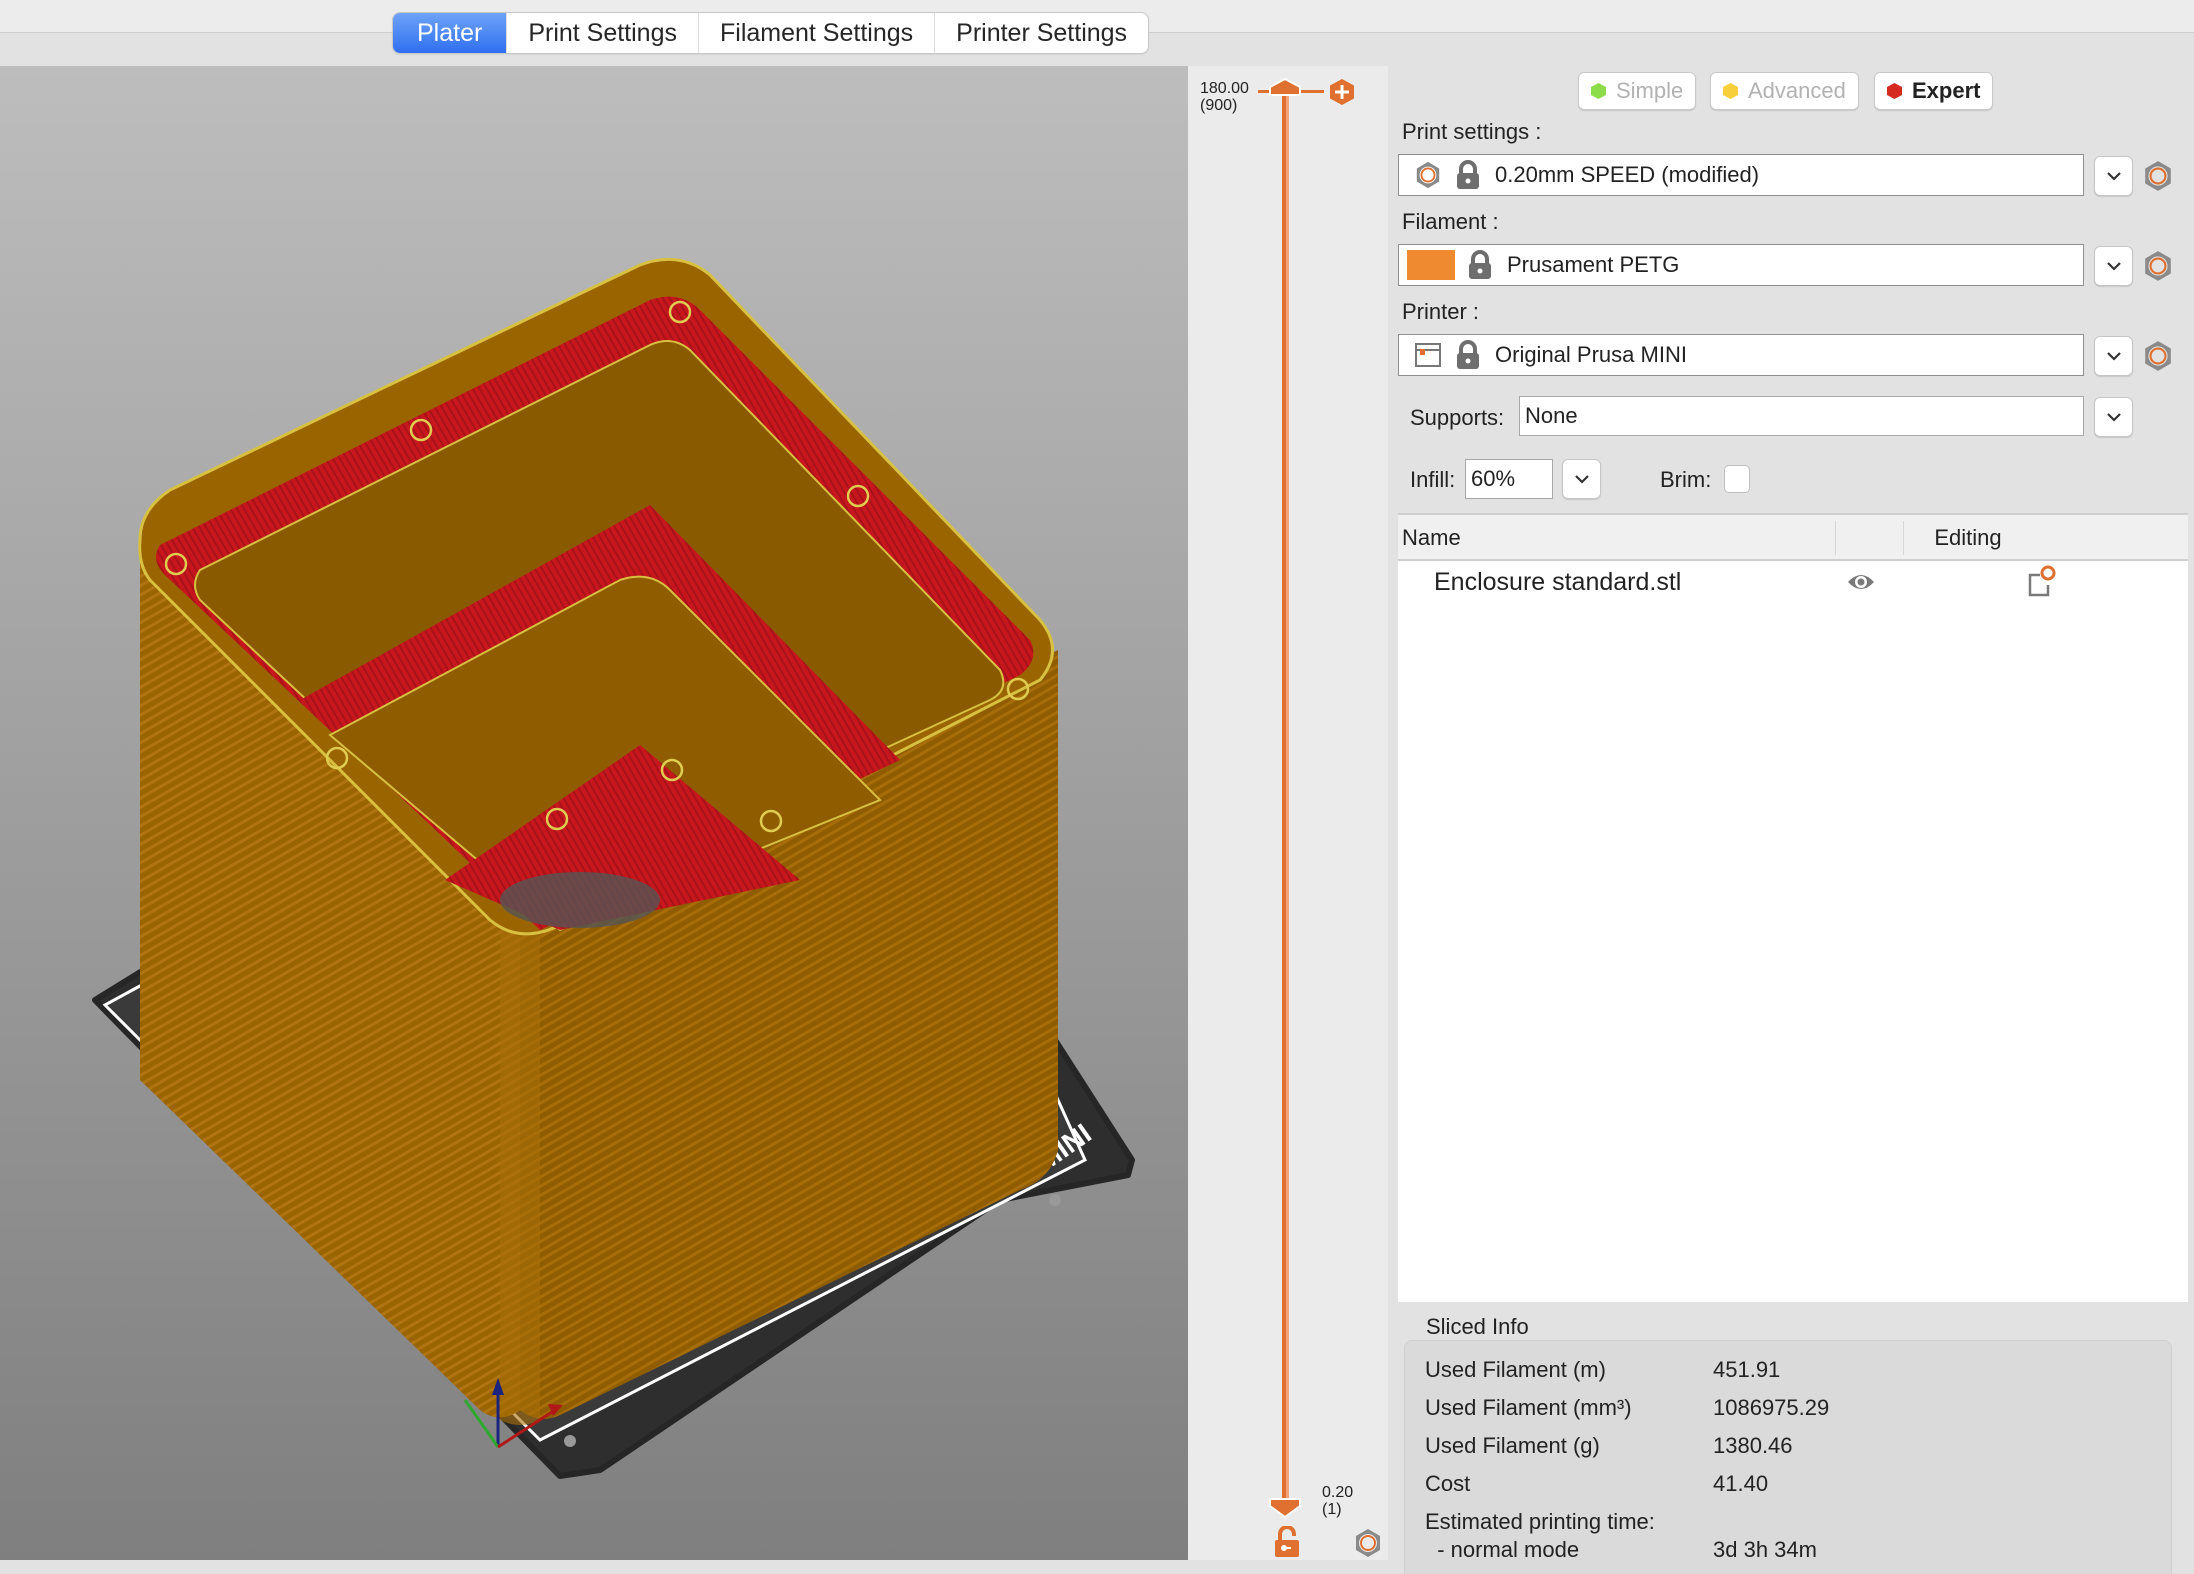 This screenshot has width=2194, height=1574. Describe the element at coordinates (1368, 1543) in the screenshot. I see `slider-settings-gear-icon` at that location.